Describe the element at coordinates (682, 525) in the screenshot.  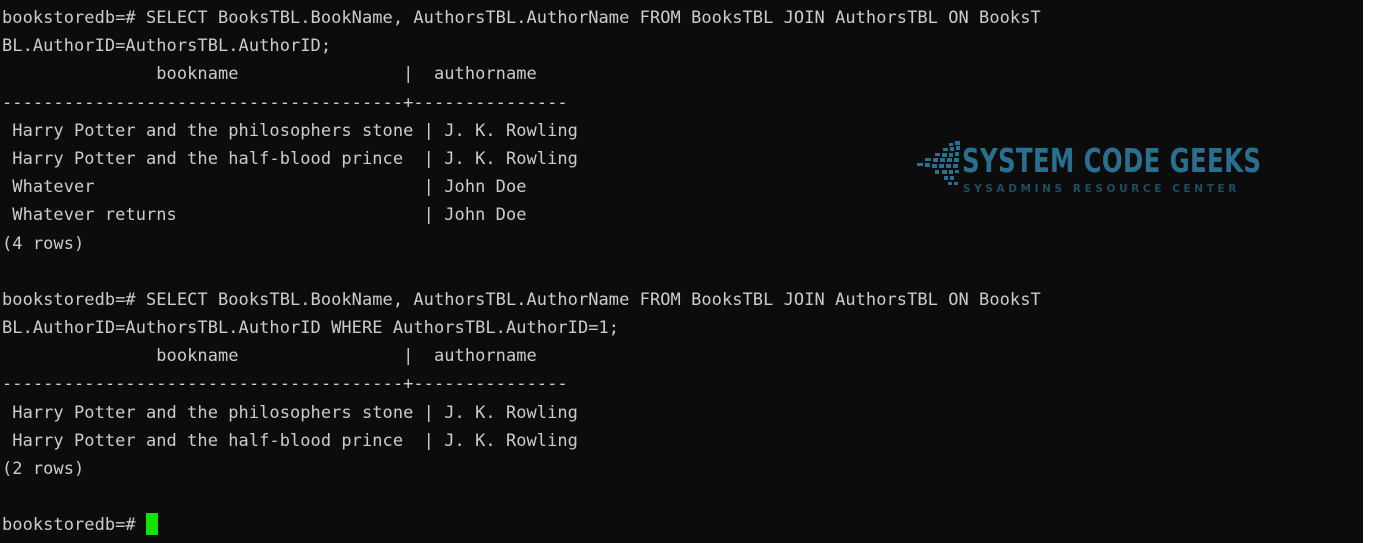
I see `command-prompt-line: bookstoredb=#` at that location.